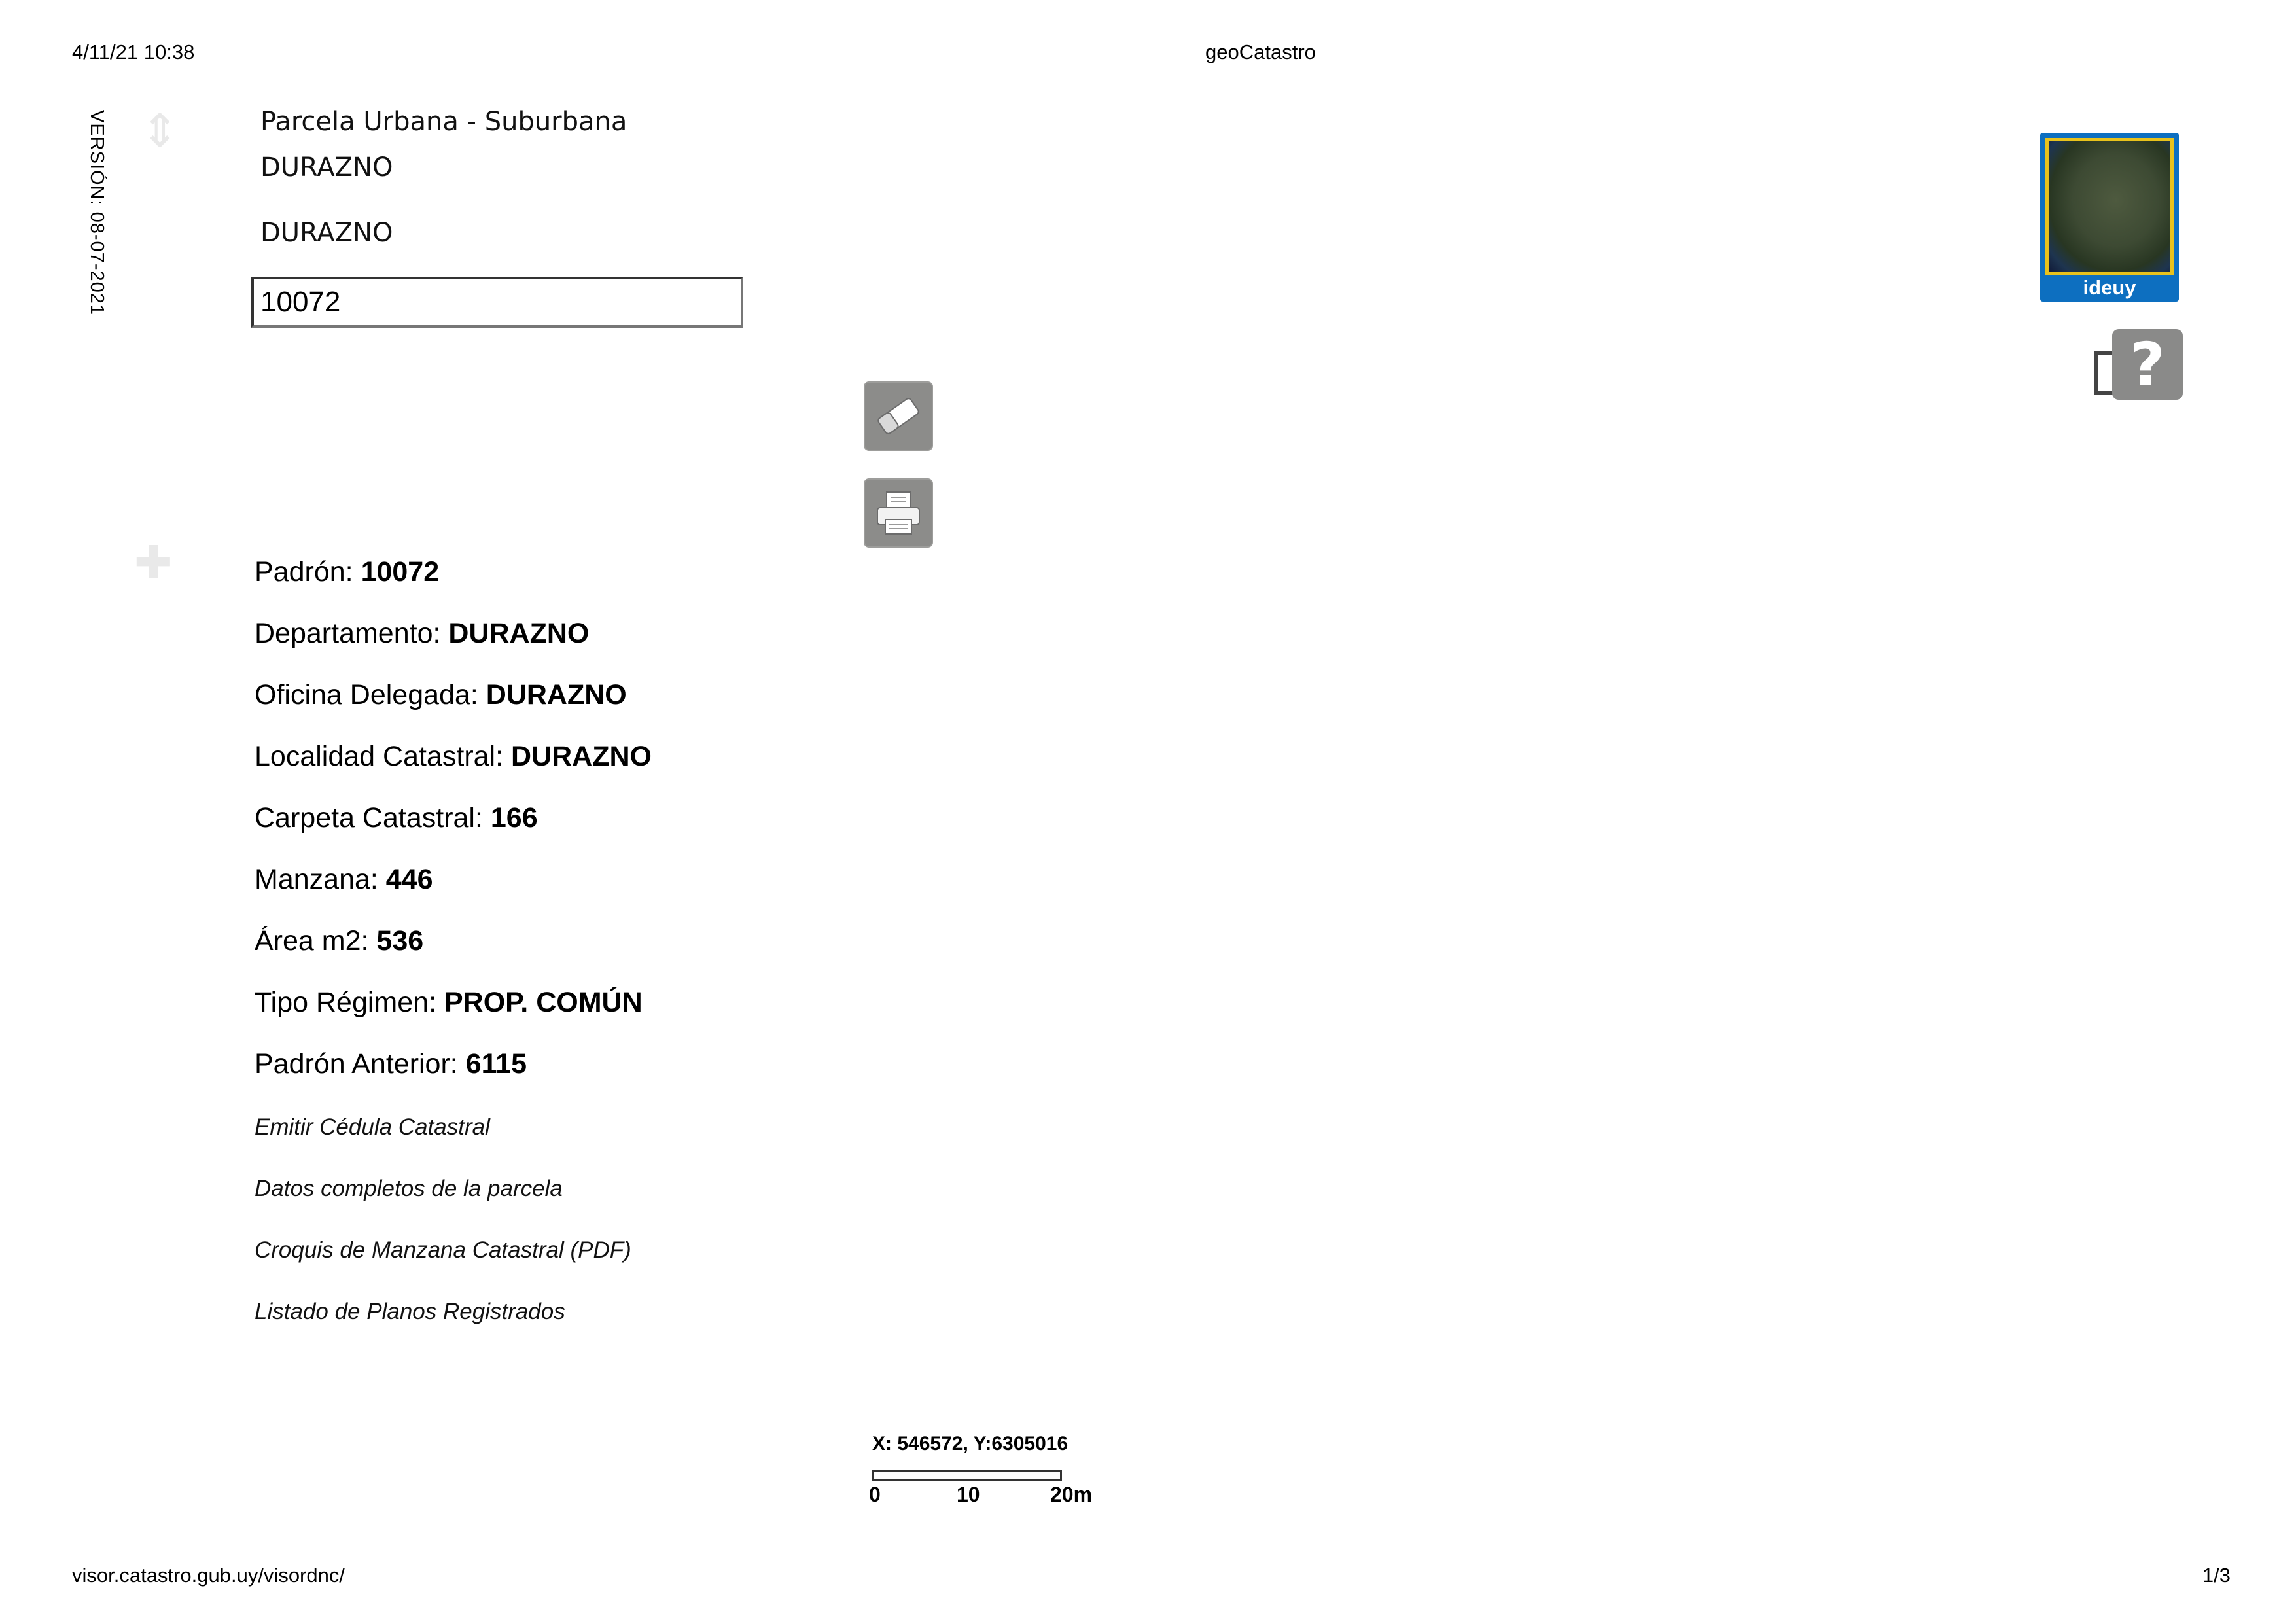 This screenshot has width=2296, height=1622. What do you see at coordinates (316, 941) in the screenshot?
I see `info-area-label: Área m2:` at bounding box center [316, 941].